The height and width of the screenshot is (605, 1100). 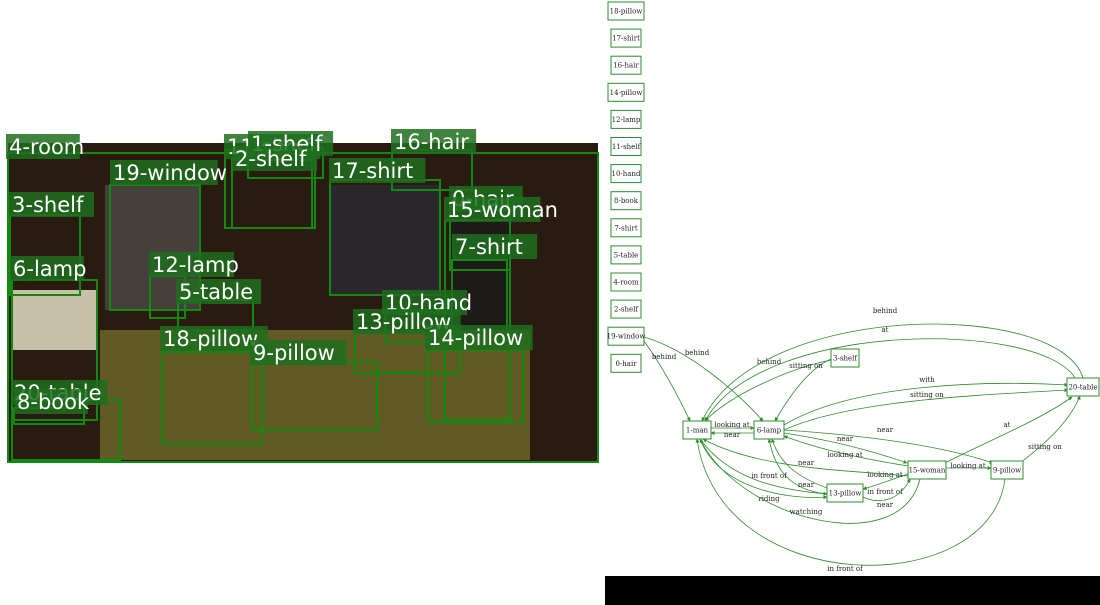 I want to click on graph-node-8-book: 8-book, so click(x=626, y=201).